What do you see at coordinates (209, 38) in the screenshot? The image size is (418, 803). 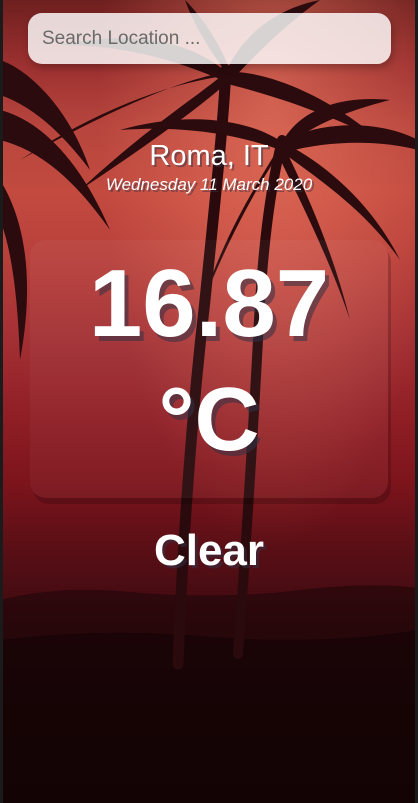 I see `search-location-input` at bounding box center [209, 38].